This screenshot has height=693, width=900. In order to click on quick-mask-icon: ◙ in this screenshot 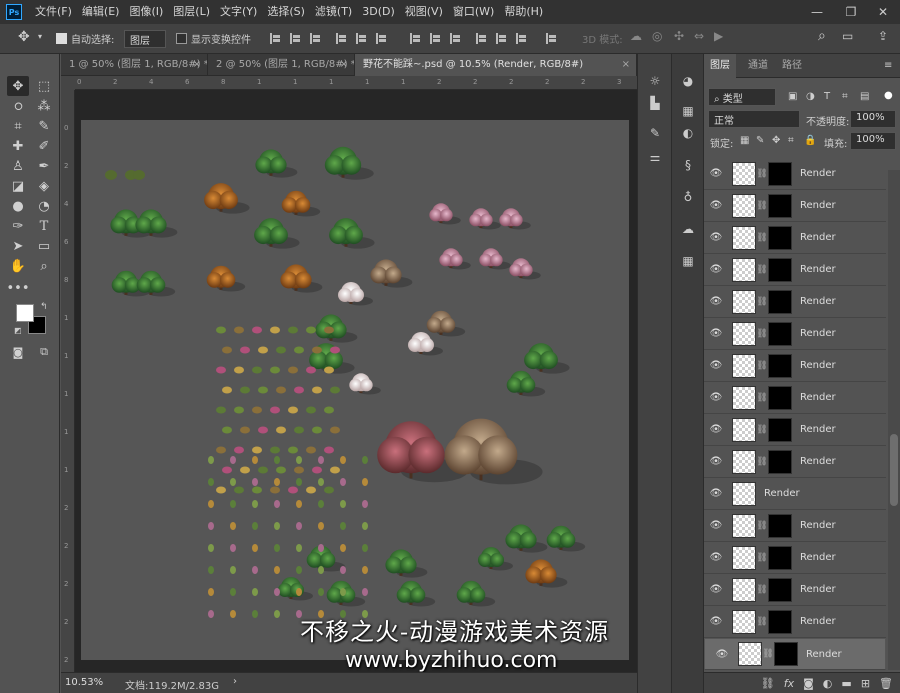, I will do `click(18, 352)`.